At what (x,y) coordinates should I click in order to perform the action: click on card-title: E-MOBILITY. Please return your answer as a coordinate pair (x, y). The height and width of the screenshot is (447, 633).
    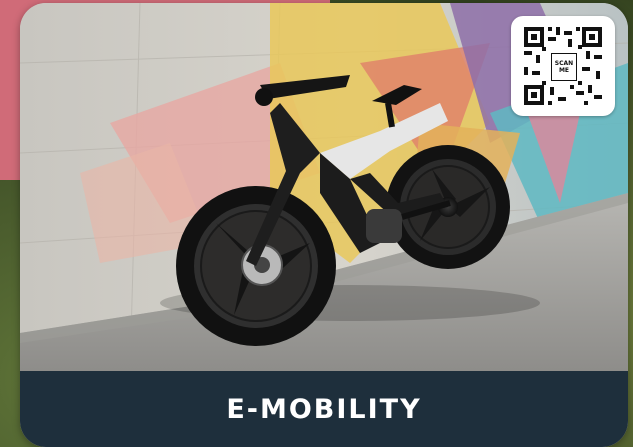
    Looking at the image, I should click on (324, 409).